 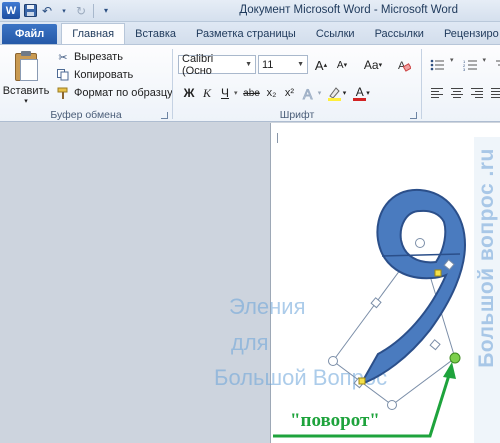 I want to click on rotation-handle, so click(x=455, y=358).